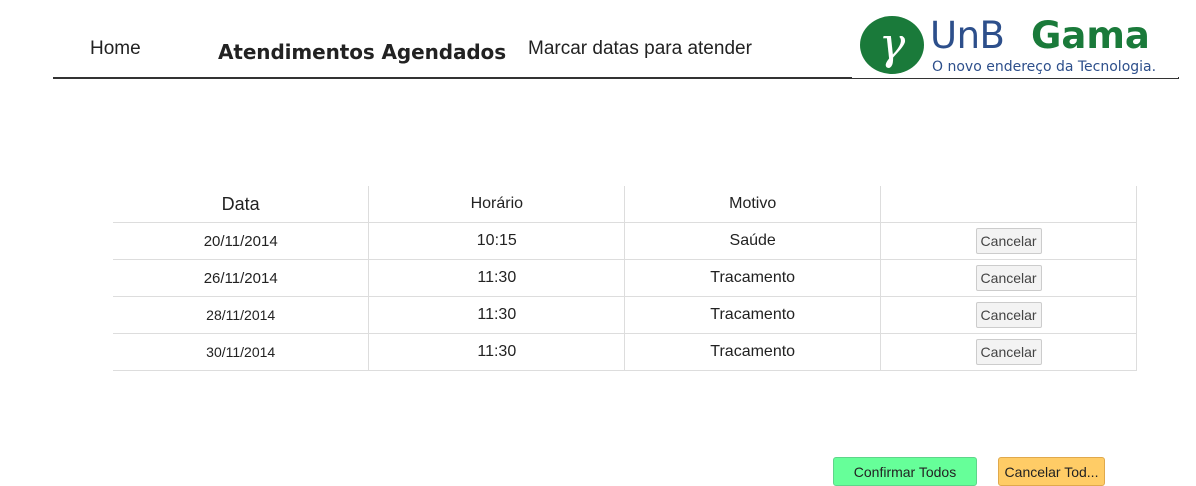  What do you see at coordinates (241, 278) in the screenshot?
I see `cell-date: 26/11/2014` at bounding box center [241, 278].